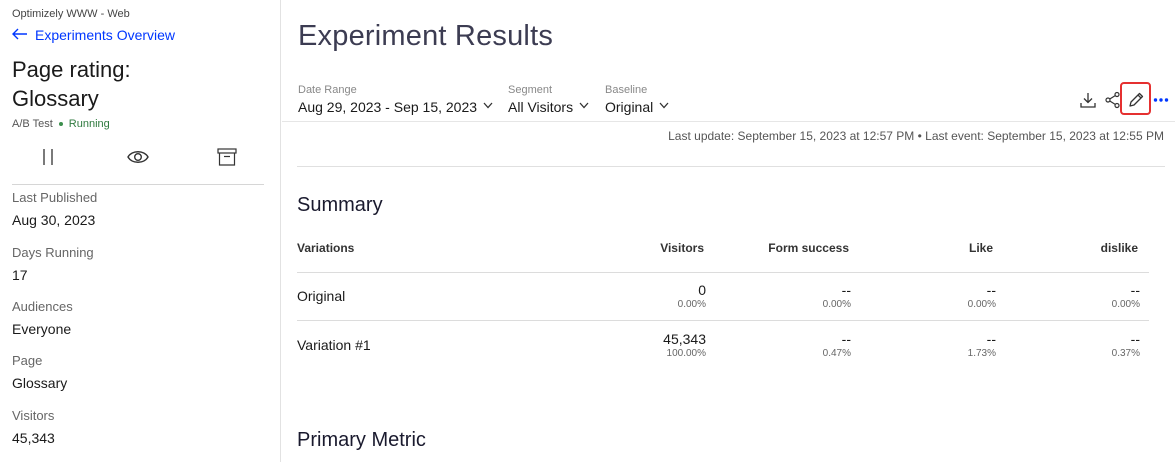  I want to click on visitors-count: 0, so click(702, 290).